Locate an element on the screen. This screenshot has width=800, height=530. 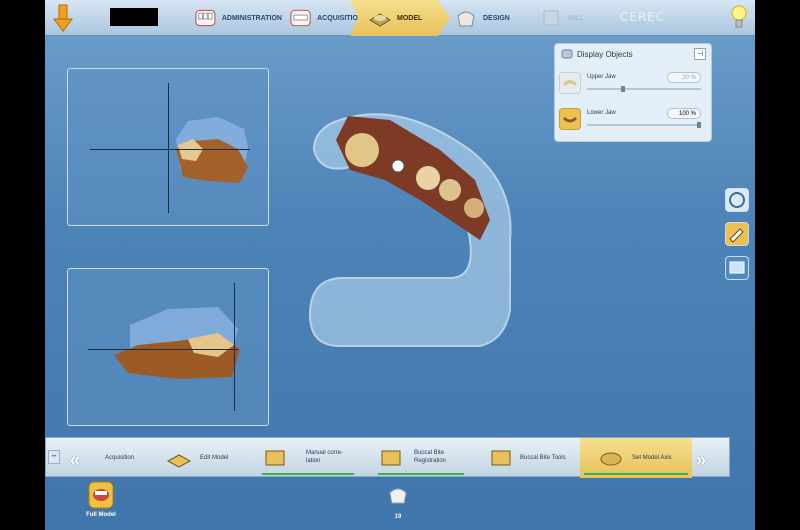
lower-jaw-label: Lower Jaw is located at coordinates (601, 113).